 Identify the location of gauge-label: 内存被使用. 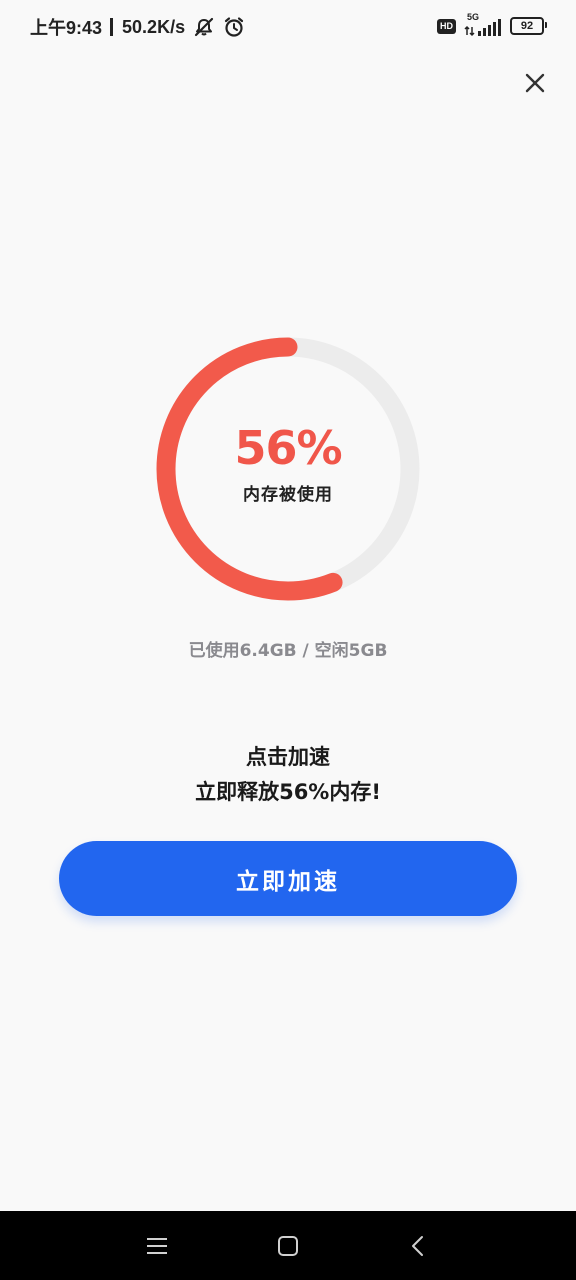
(288, 494).